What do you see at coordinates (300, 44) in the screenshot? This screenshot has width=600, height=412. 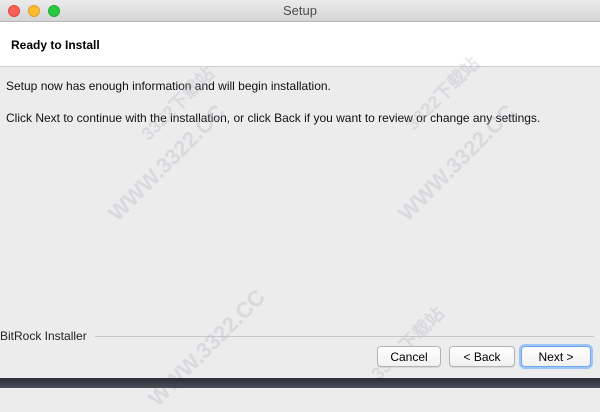 I see `installer-header: Ready to Install` at bounding box center [300, 44].